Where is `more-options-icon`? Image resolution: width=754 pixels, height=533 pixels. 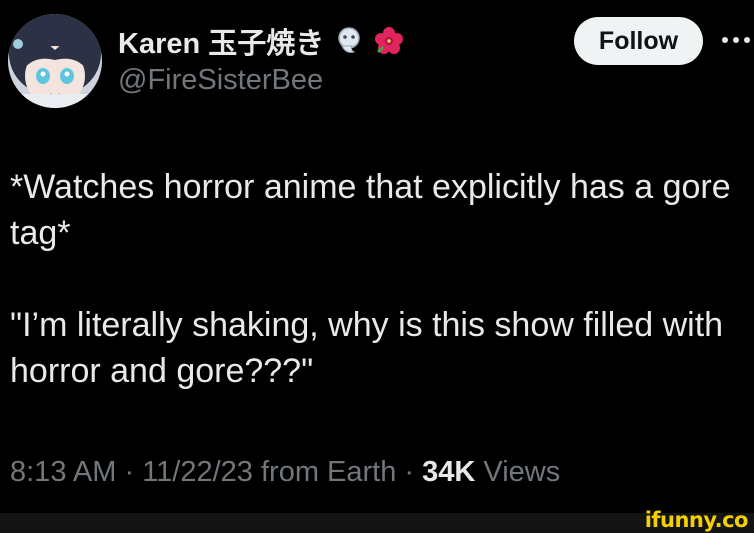 more-options-icon is located at coordinates (736, 40).